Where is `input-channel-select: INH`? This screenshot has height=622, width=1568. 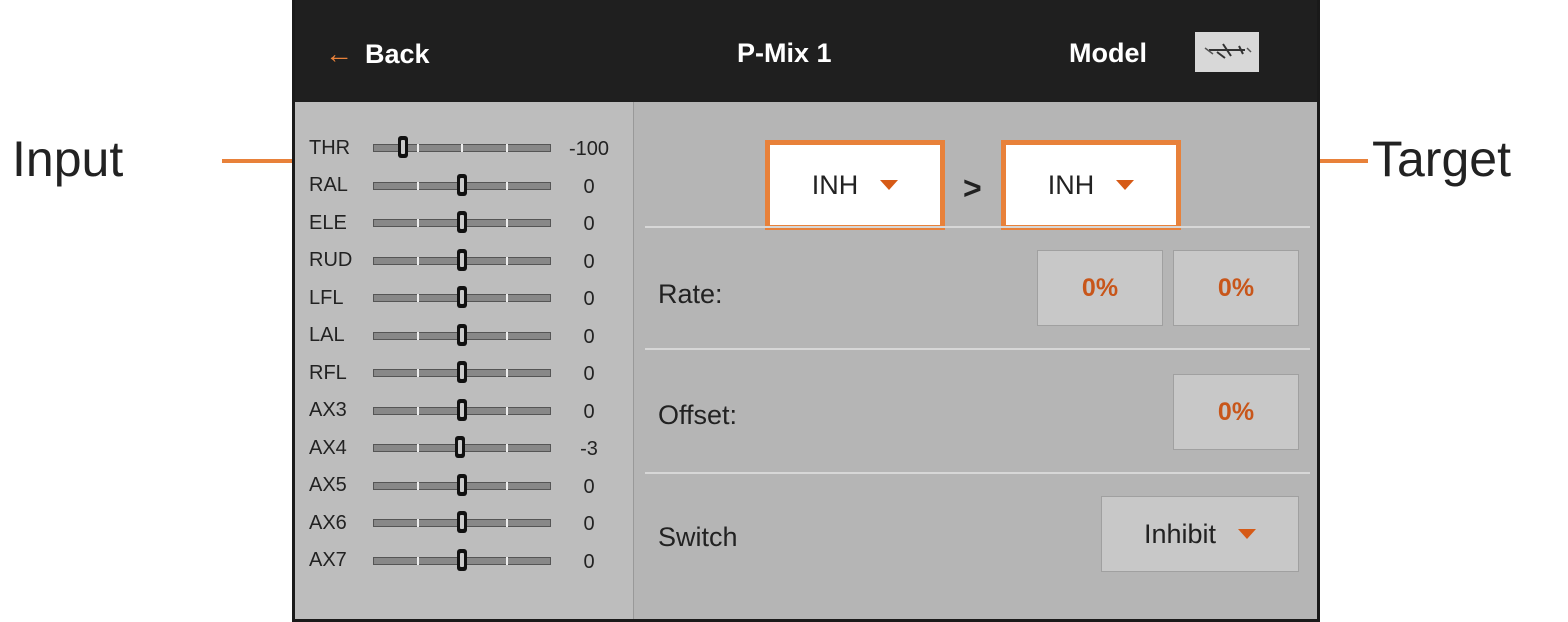
input-channel-select: INH is located at coordinates (855, 185).